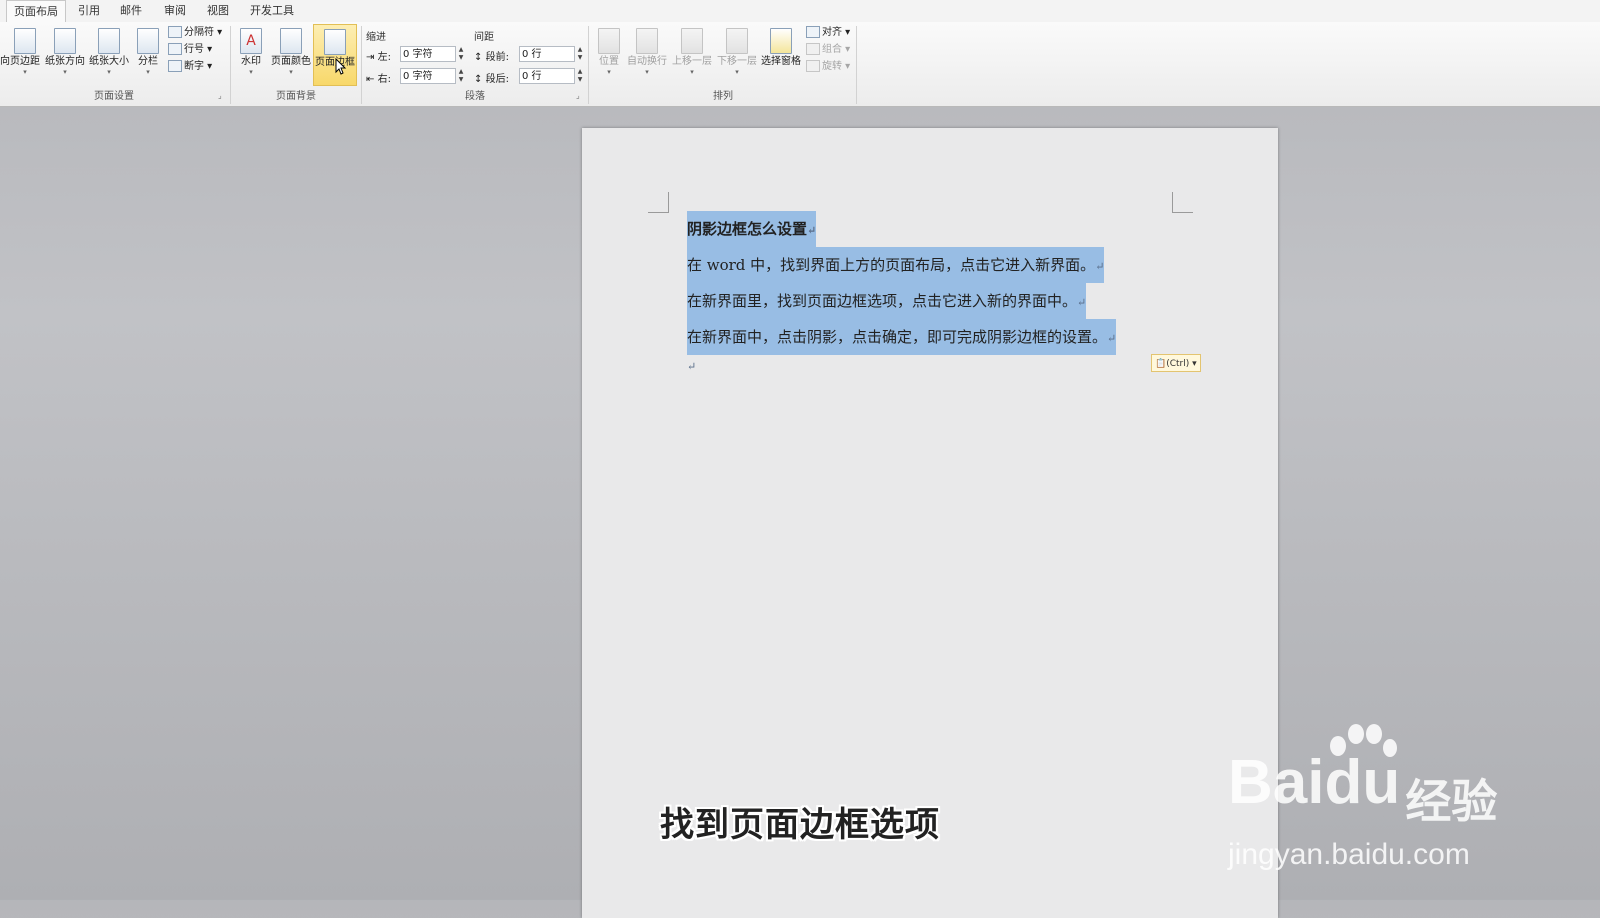 This screenshot has width=1600, height=918. What do you see at coordinates (131, 11) in the screenshot?
I see `tab-mailings: 邮件` at bounding box center [131, 11].